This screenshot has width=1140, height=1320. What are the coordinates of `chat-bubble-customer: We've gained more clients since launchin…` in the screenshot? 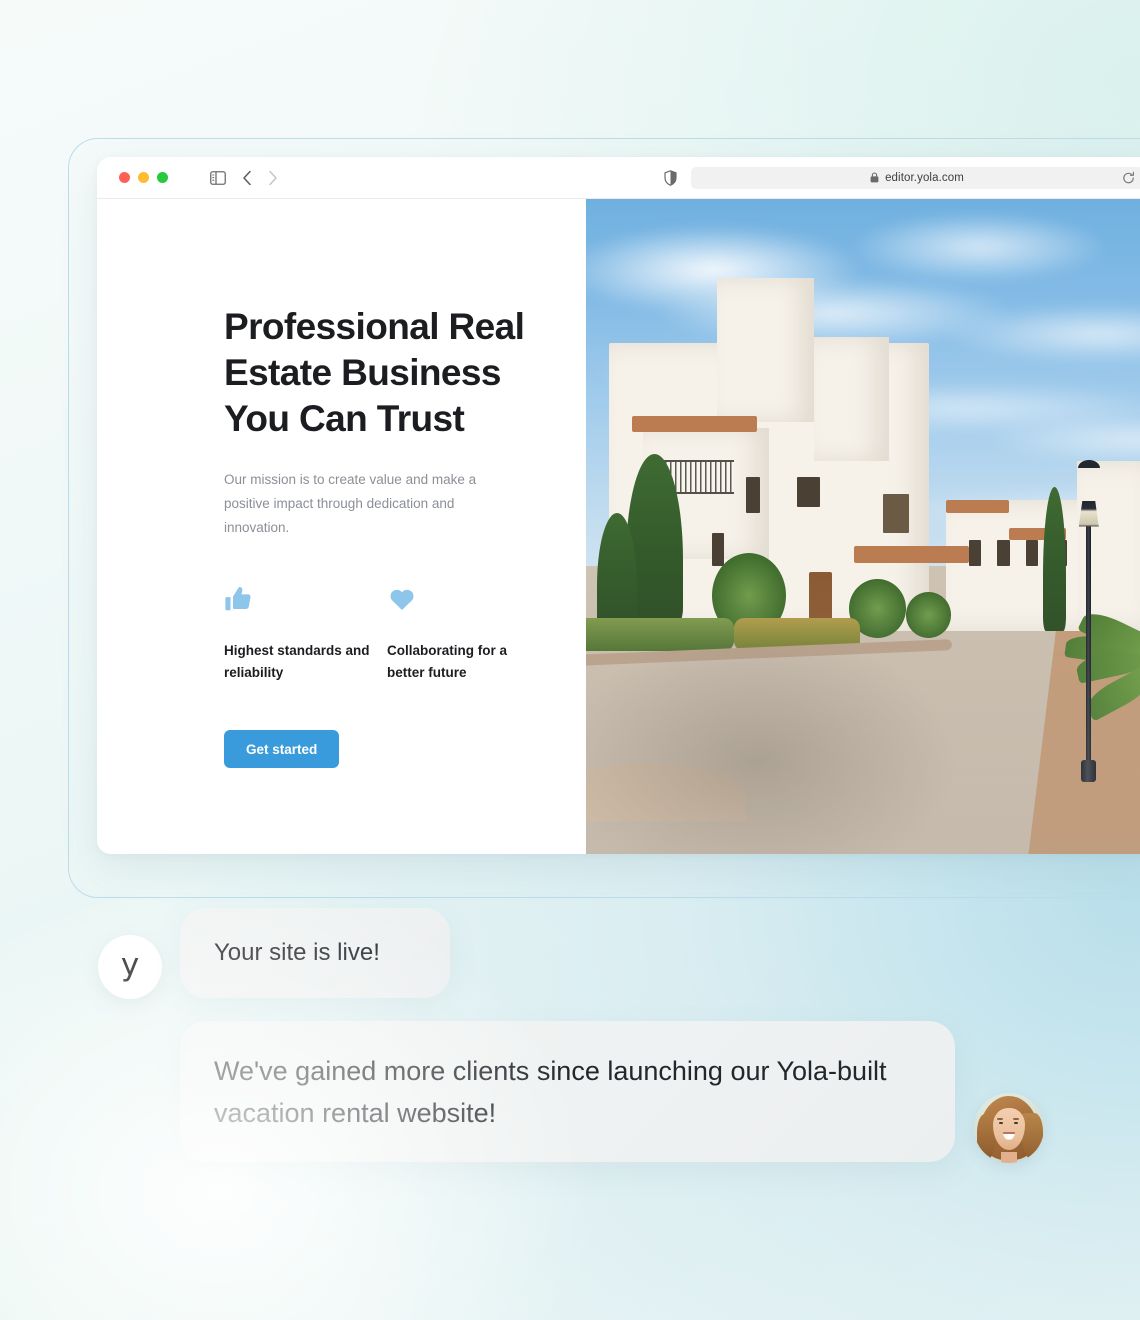 It's located at (567, 1091).